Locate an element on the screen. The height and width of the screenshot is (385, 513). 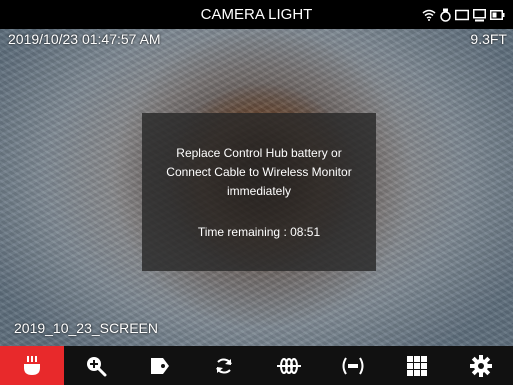
status-icons is located at coordinates (463, 15).